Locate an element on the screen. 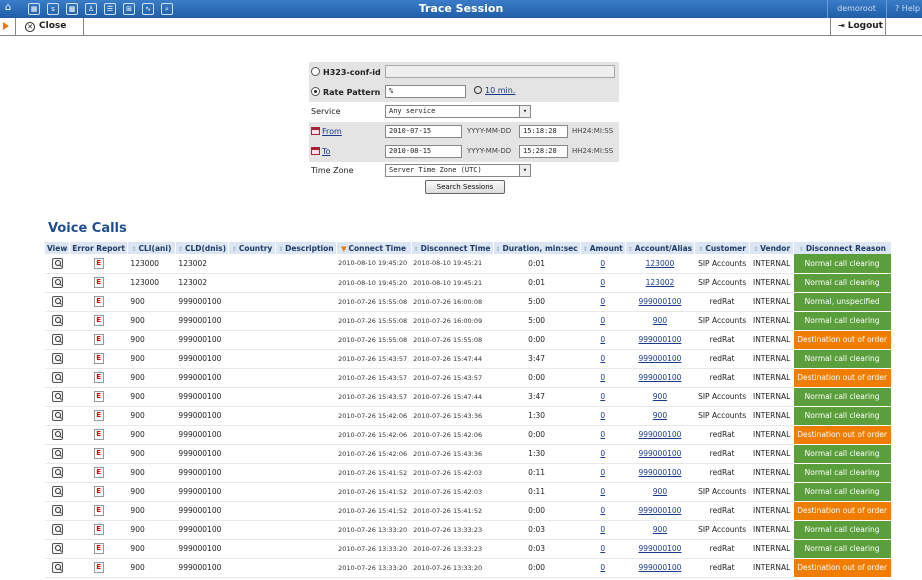  col-header-sortable: ⇕ CLD(dnis) is located at coordinates (201, 248).